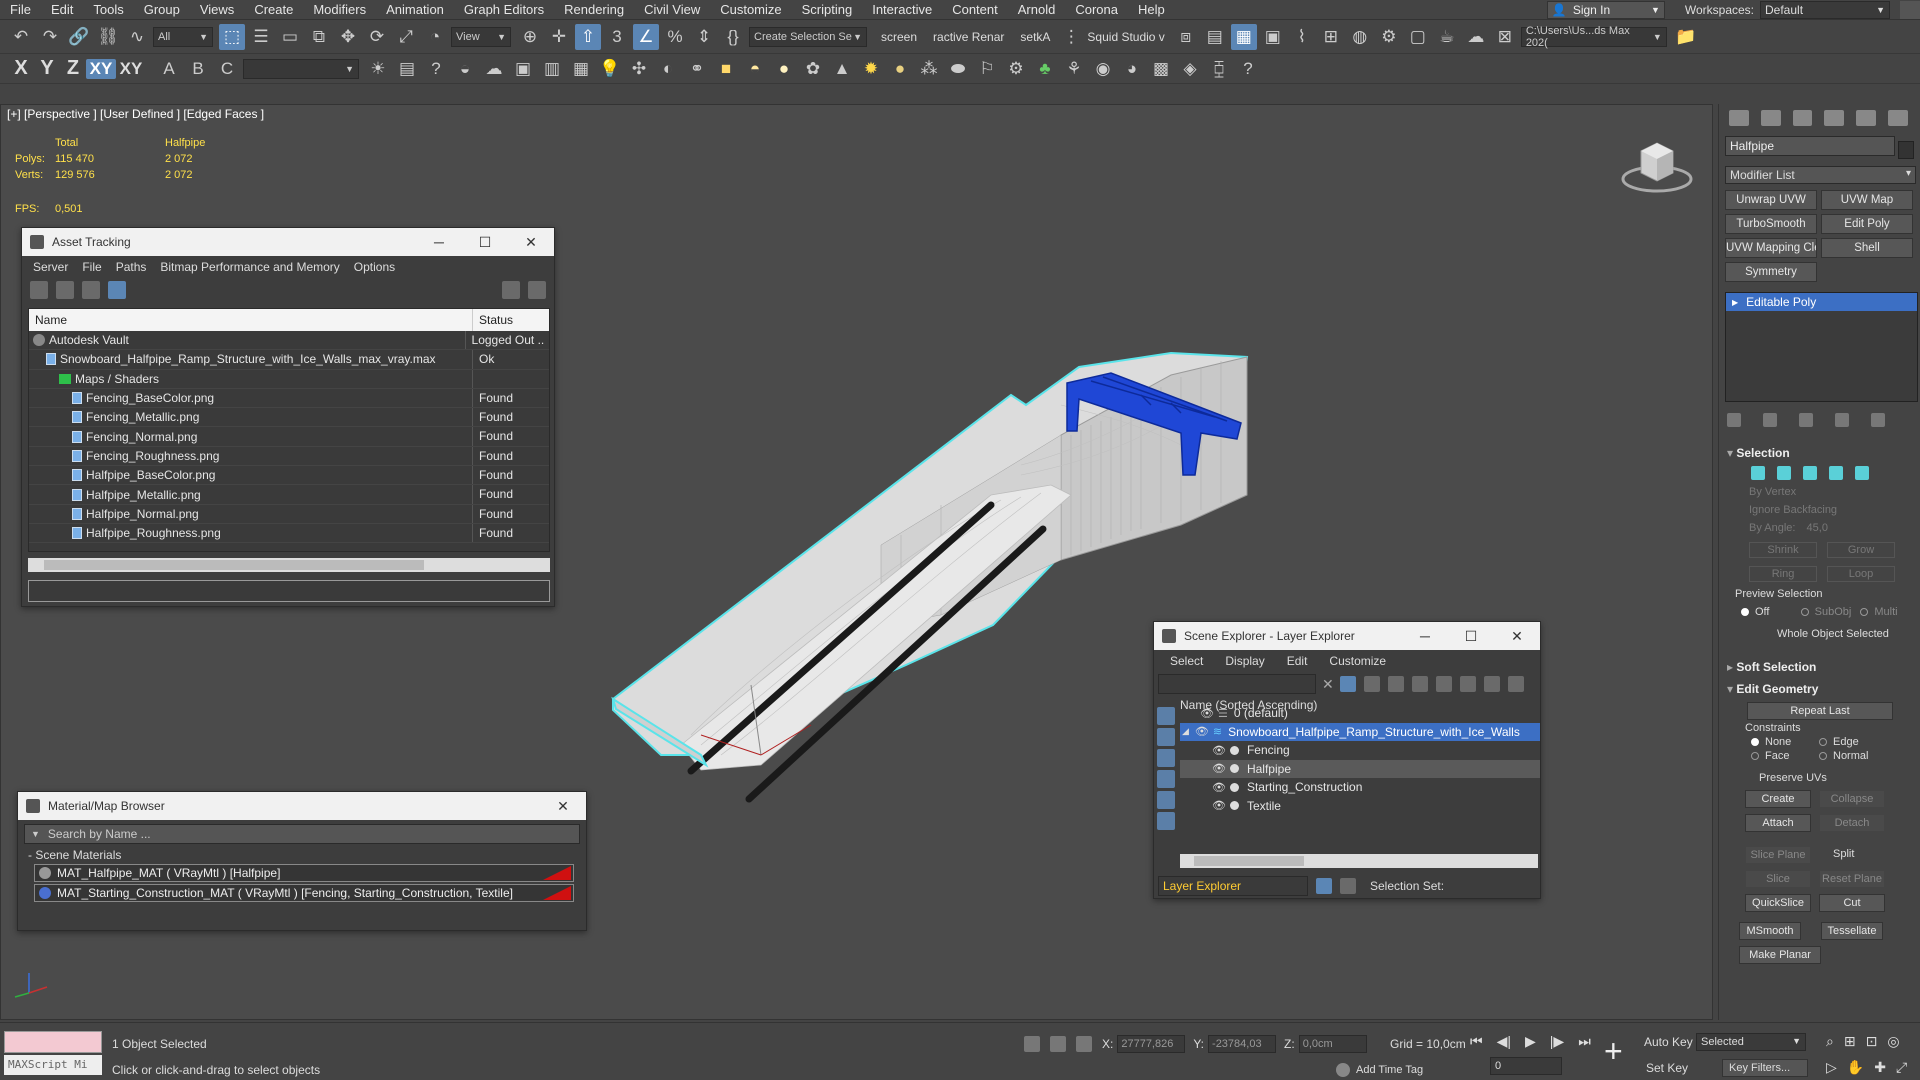  I want to click on layer-toggle-icon, so click(1324, 886).